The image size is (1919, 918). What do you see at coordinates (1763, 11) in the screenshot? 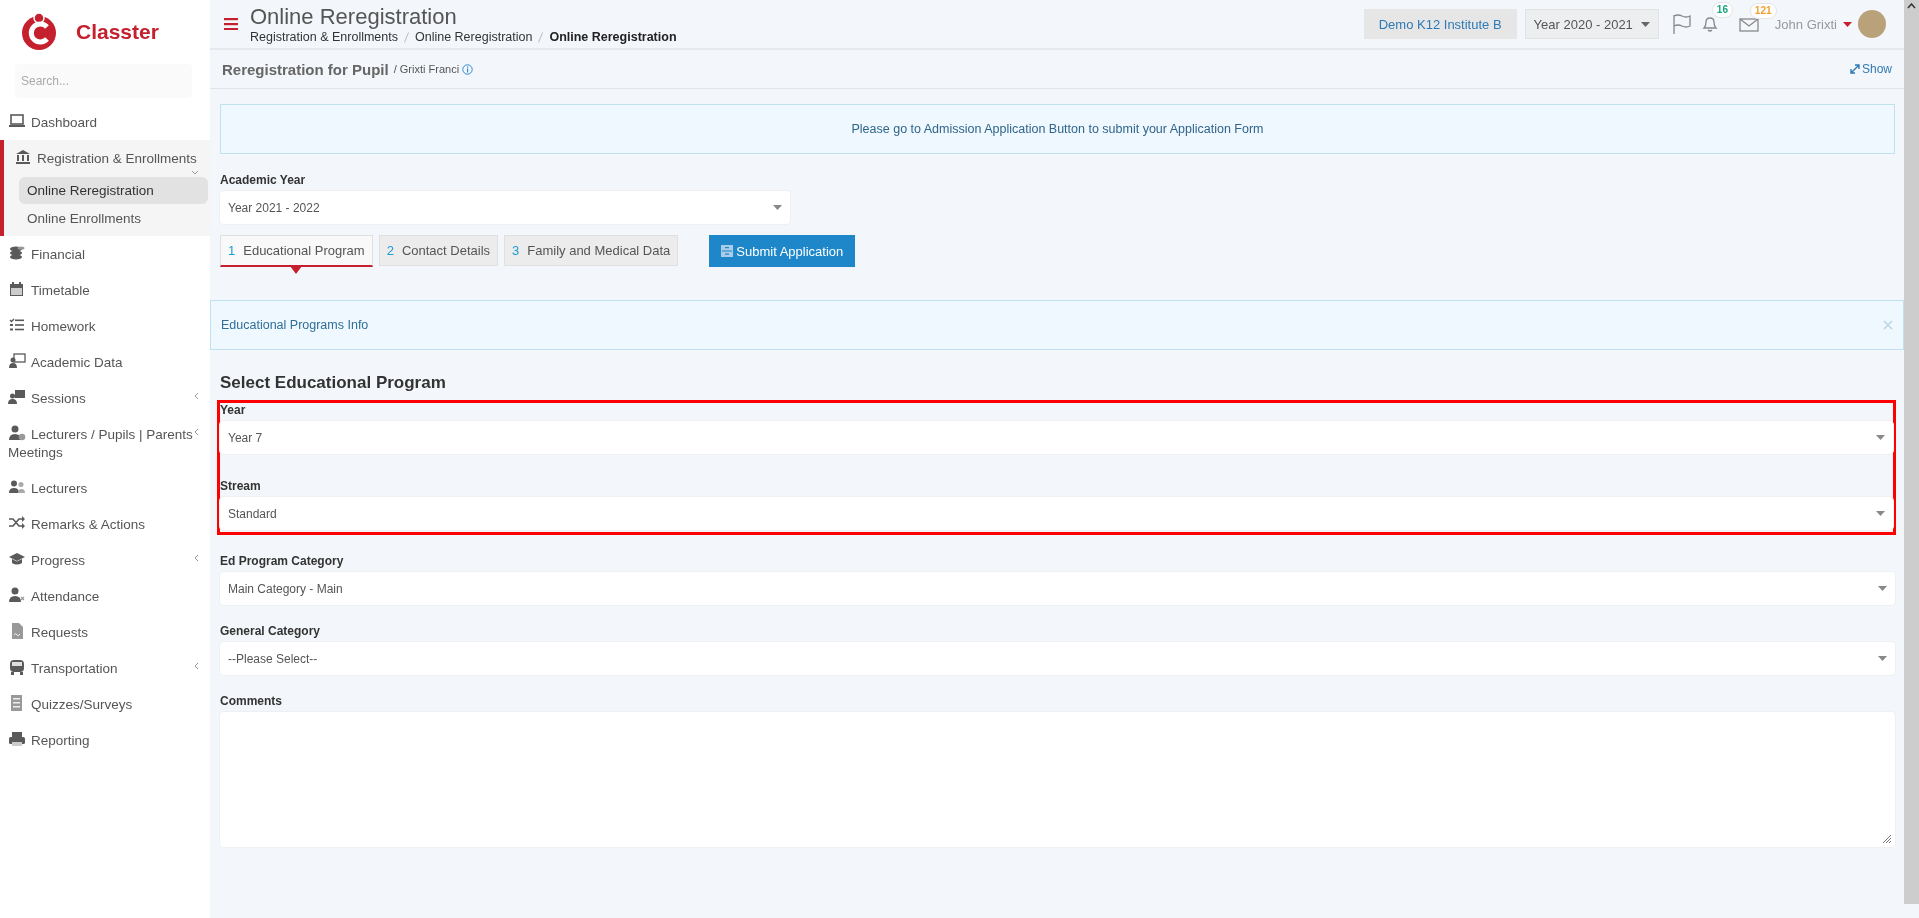
I see `message-badge: 121` at bounding box center [1763, 11].